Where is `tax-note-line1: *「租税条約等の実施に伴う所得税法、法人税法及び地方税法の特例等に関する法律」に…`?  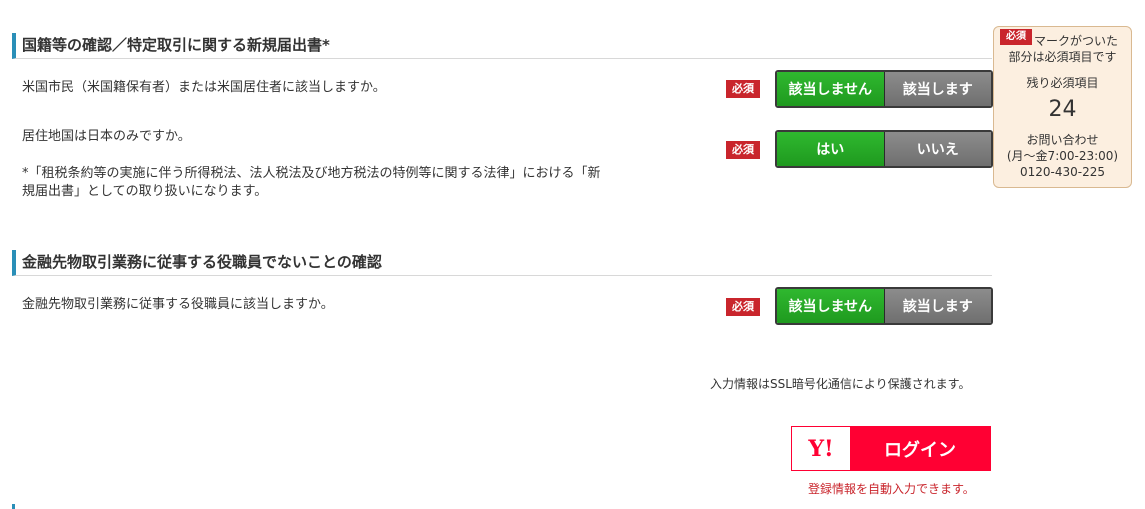
tax-note-line1: *「租税条約等の実施に伴う所得税法、法人税法及び地方税法の特例等に関する法律」に… is located at coordinates (311, 173).